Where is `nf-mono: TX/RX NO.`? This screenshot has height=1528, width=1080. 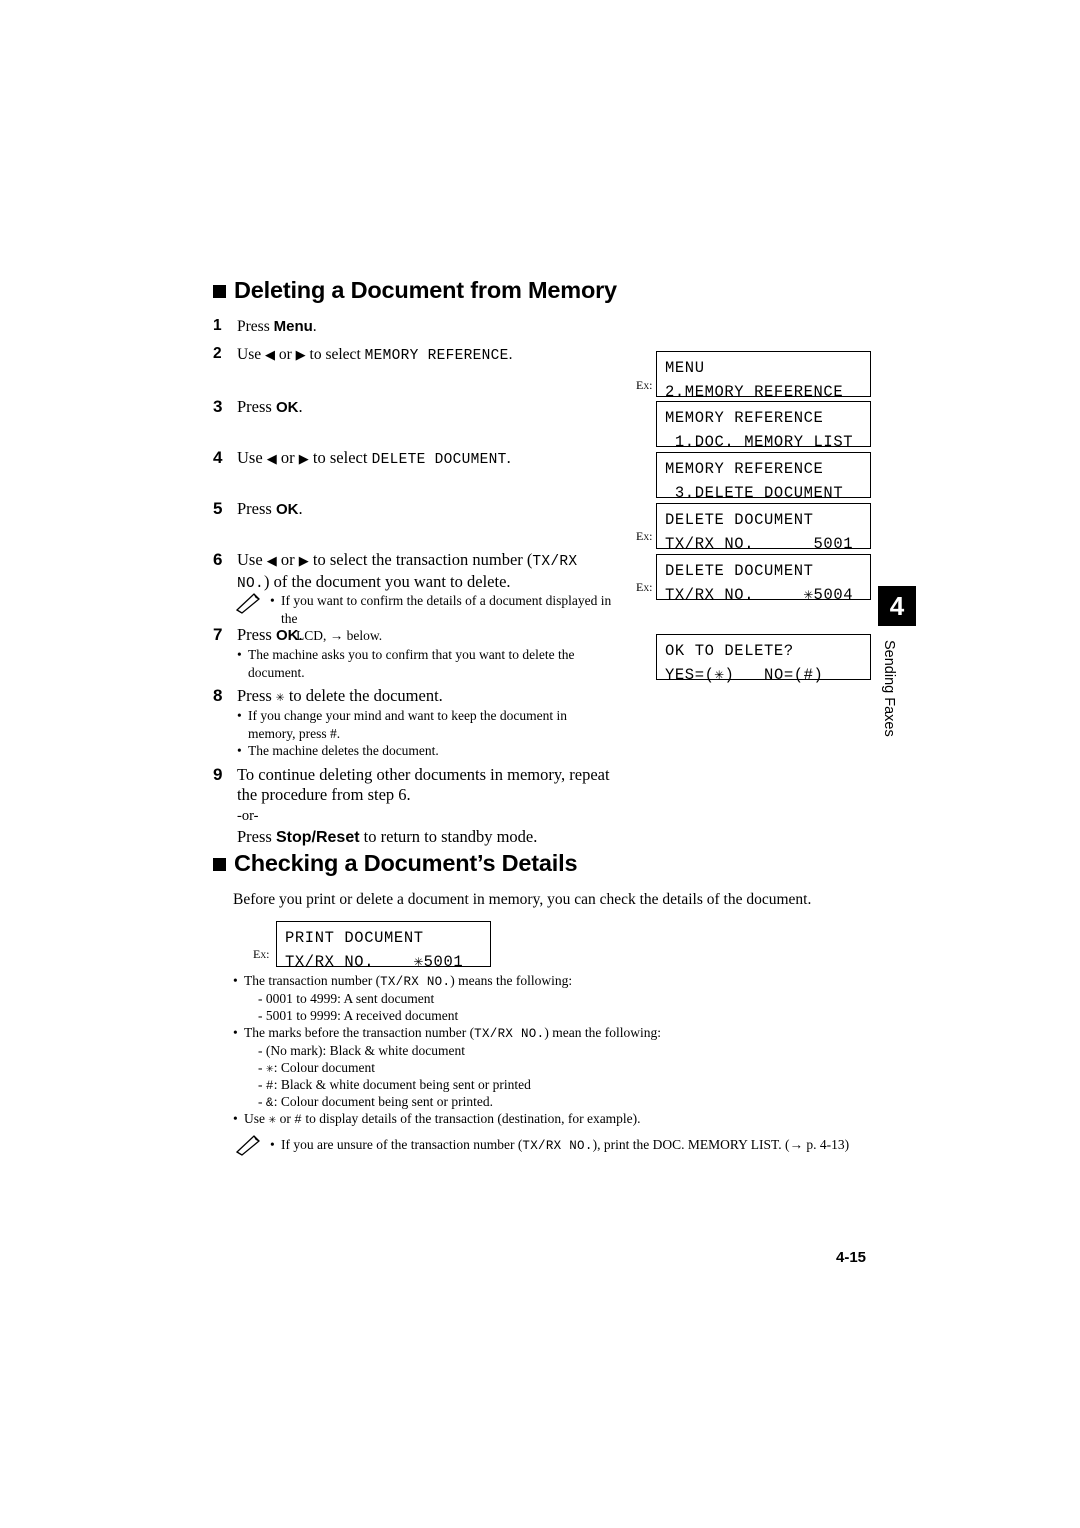
nf-mono: TX/RX NO. is located at coordinates (557, 1146).